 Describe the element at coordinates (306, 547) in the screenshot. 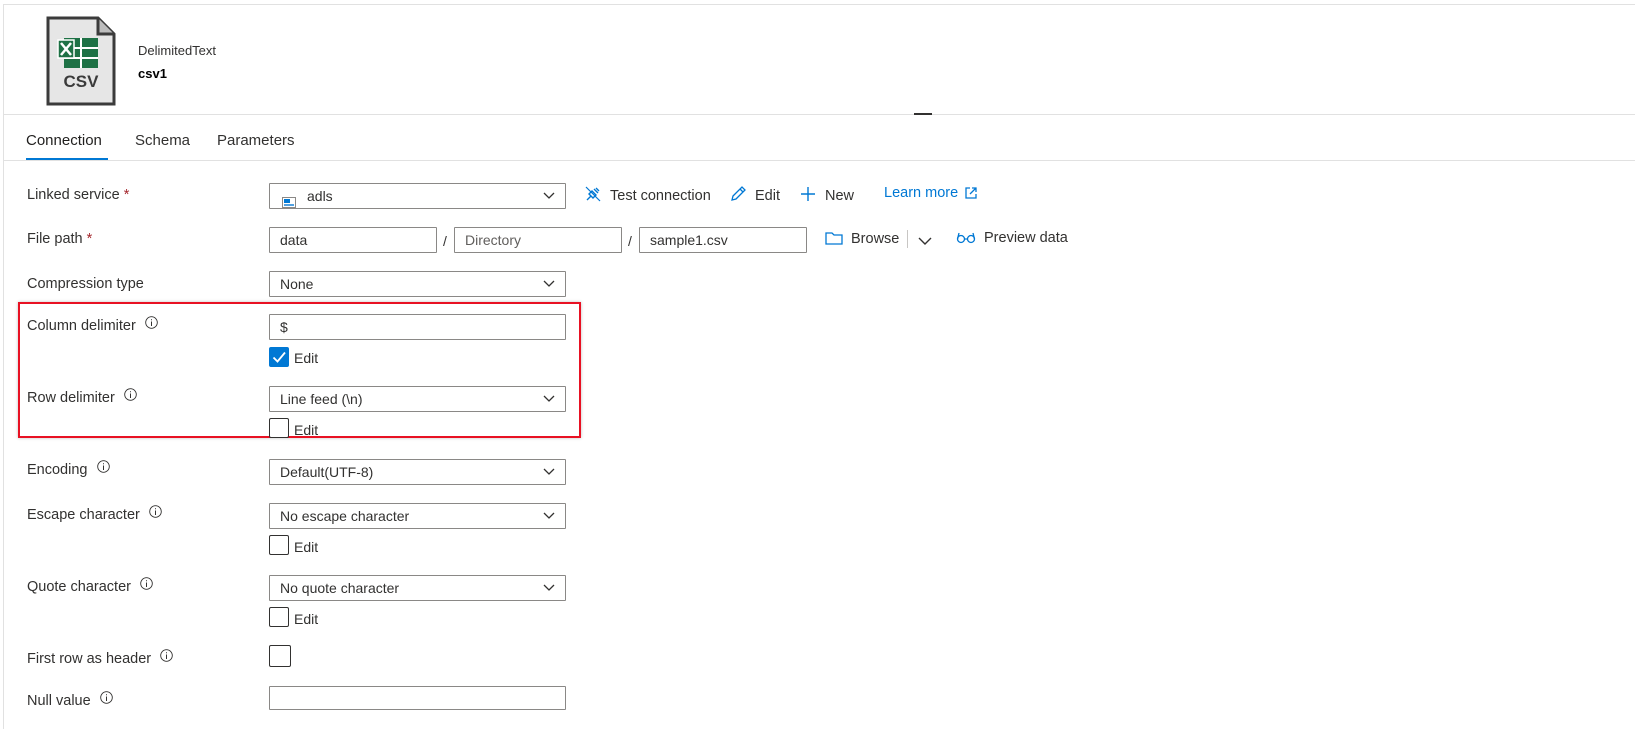

I see `escape-character-edit-label: Edit` at that location.